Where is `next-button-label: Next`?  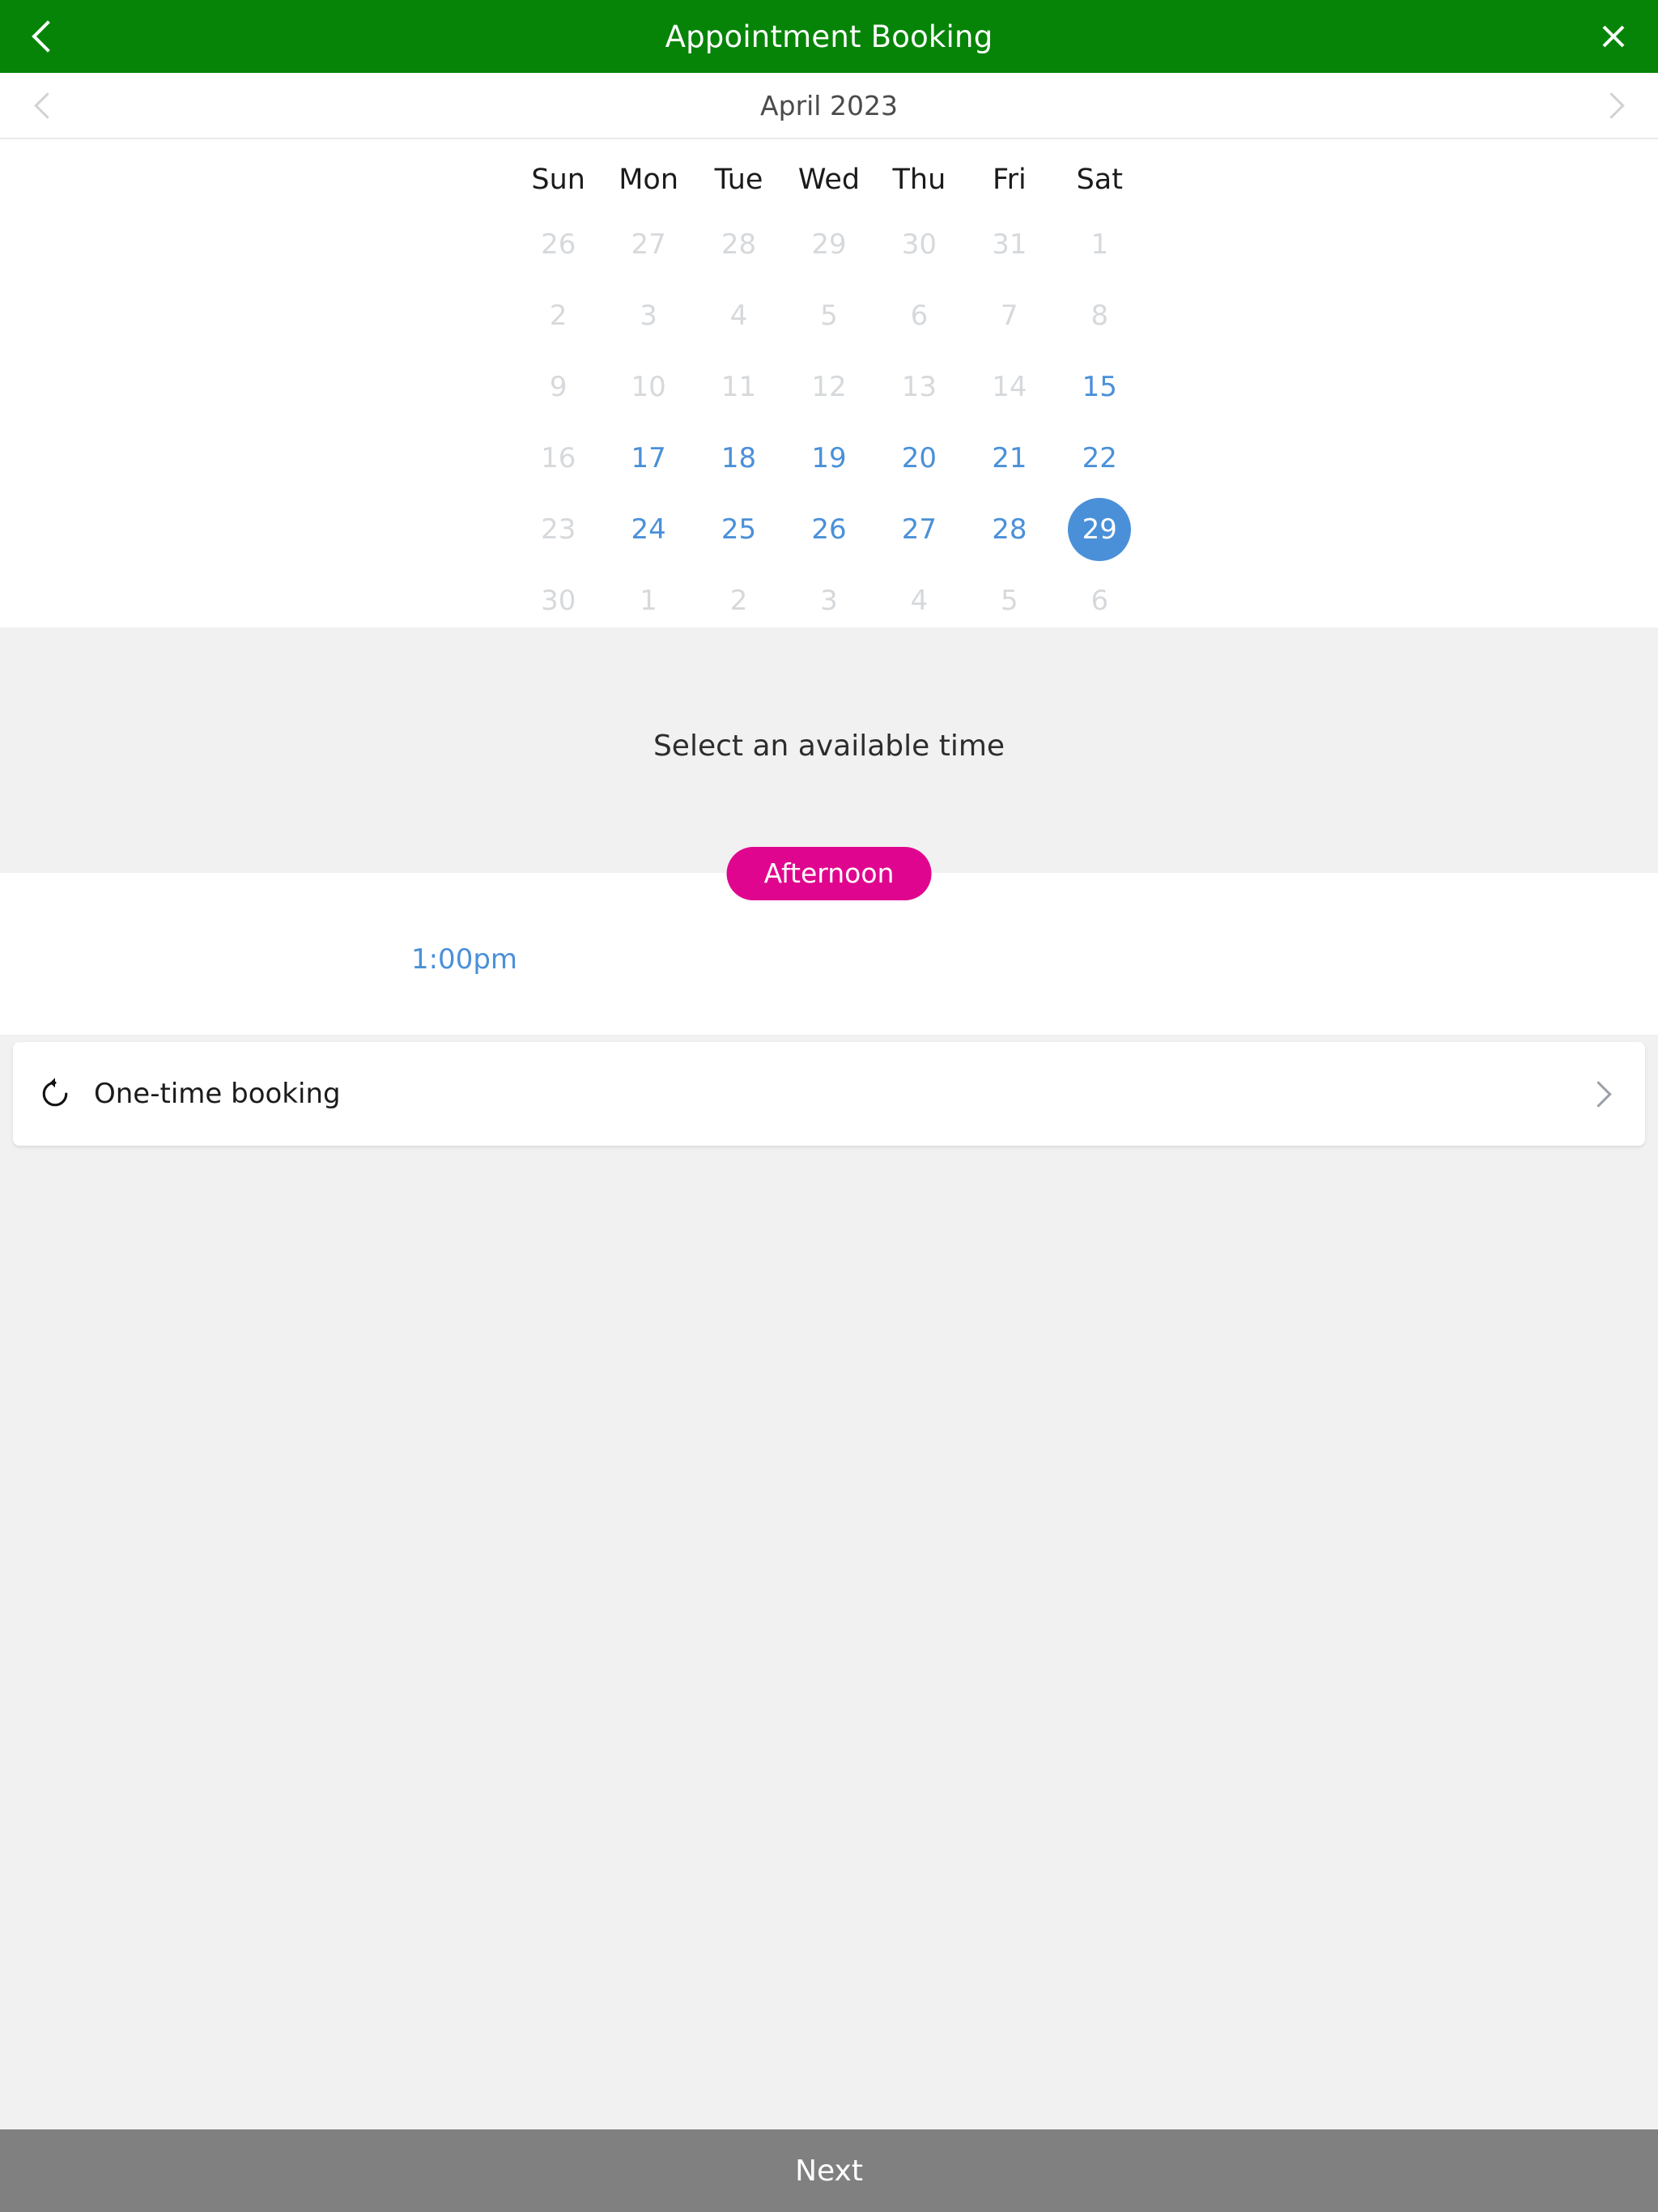 next-button-label: Next is located at coordinates (829, 2171).